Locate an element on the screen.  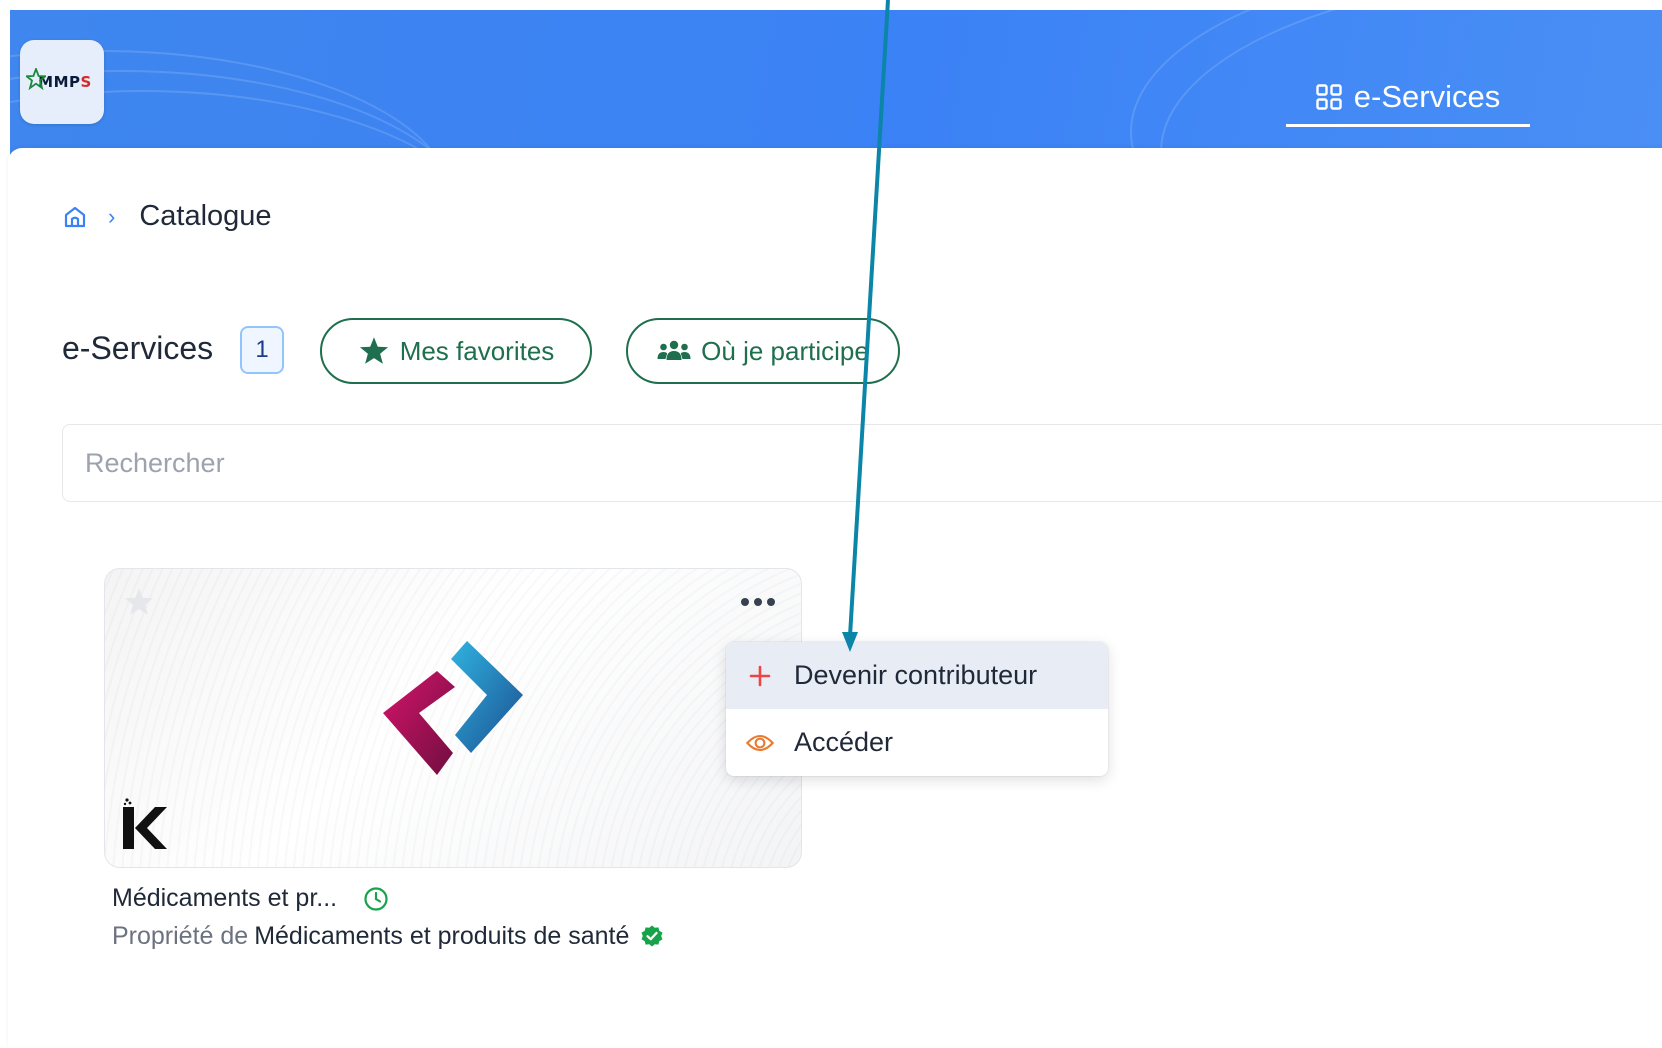
top-header-bar: MMPS e-Services is located at coordinates (836, 89).